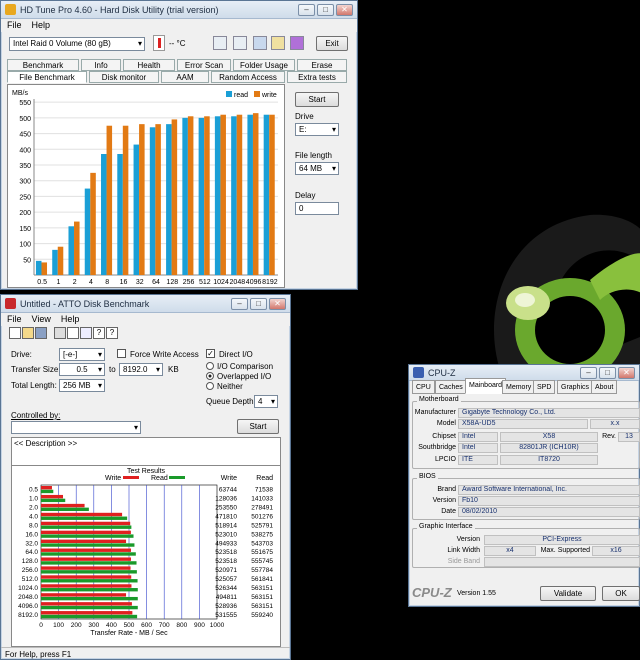  Describe the element at coordinates (199, 625) in the screenshot. I see `x-tick-label: 900` at that location.